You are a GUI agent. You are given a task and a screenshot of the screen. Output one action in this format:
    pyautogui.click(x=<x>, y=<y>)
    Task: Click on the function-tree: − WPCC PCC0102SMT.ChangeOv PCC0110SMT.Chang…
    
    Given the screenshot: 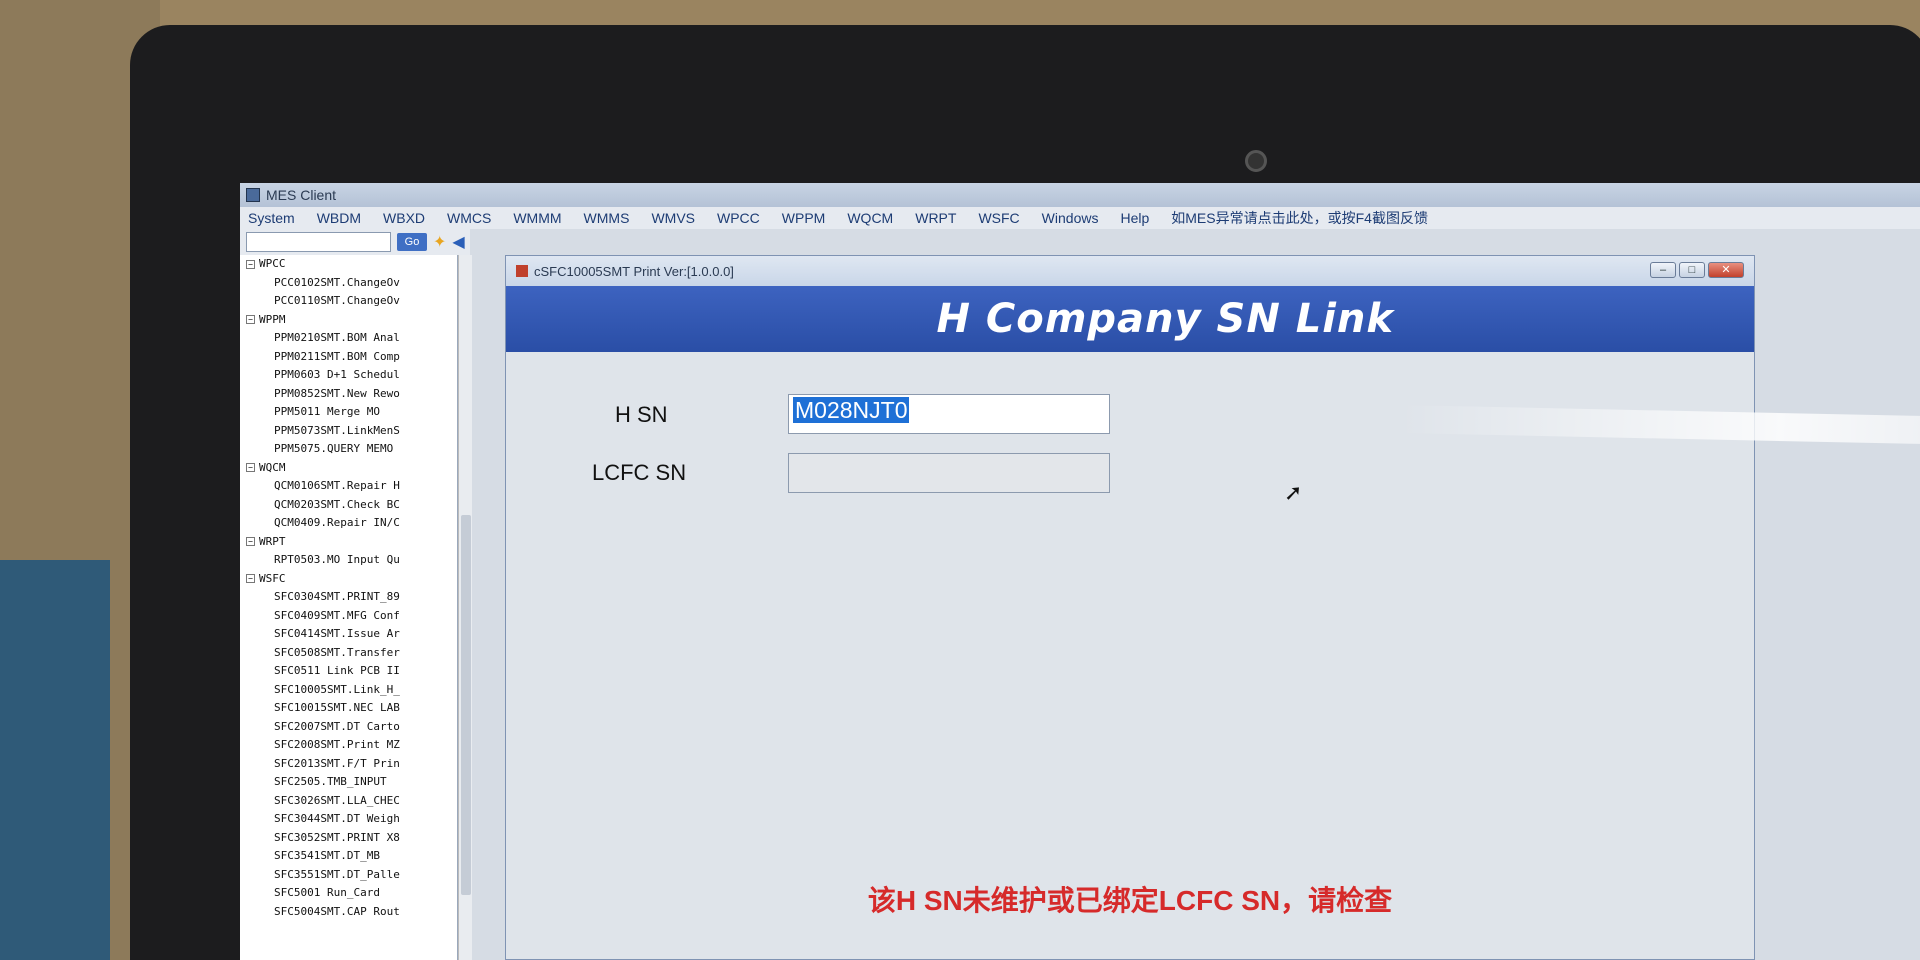 What is the action you would take?
    pyautogui.click(x=349, y=607)
    